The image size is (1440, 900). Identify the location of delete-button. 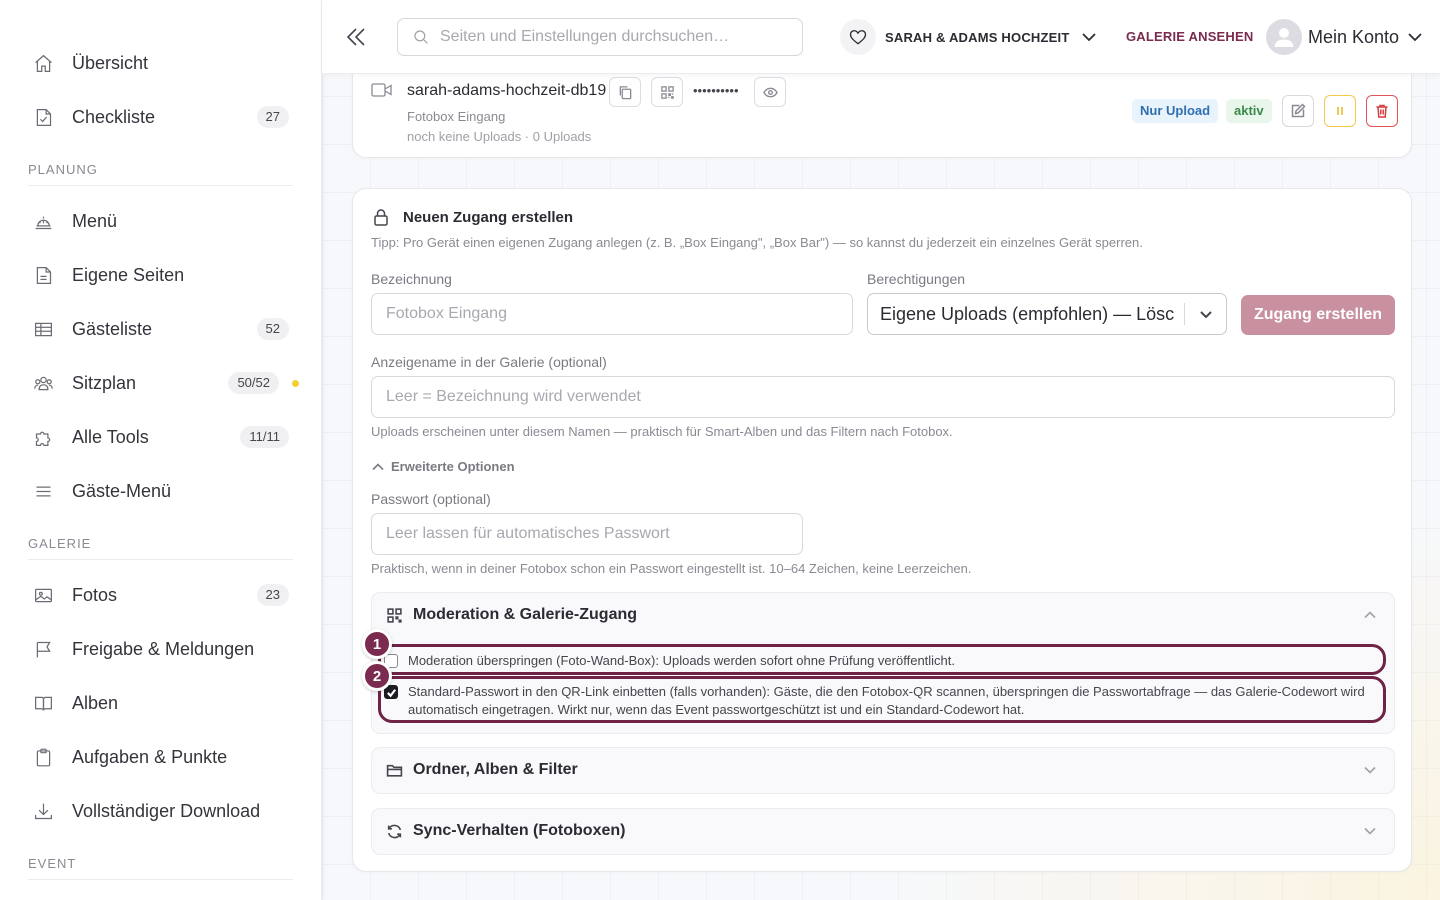
(1382, 111).